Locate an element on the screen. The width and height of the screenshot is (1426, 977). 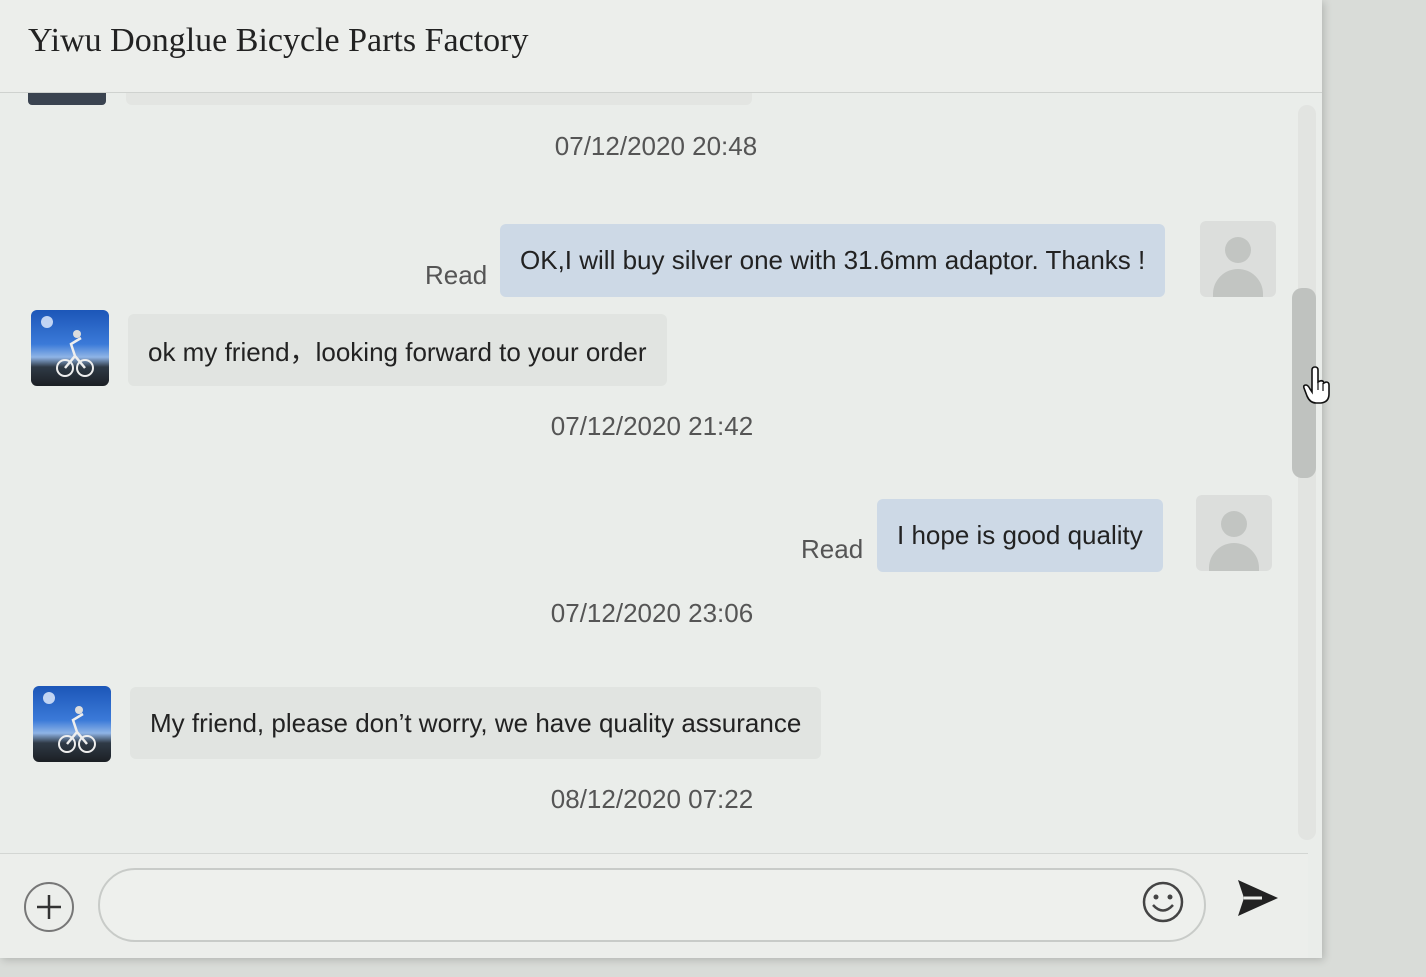
message-timestamp: 07/12/2020 21:42 is located at coordinates (652, 426).